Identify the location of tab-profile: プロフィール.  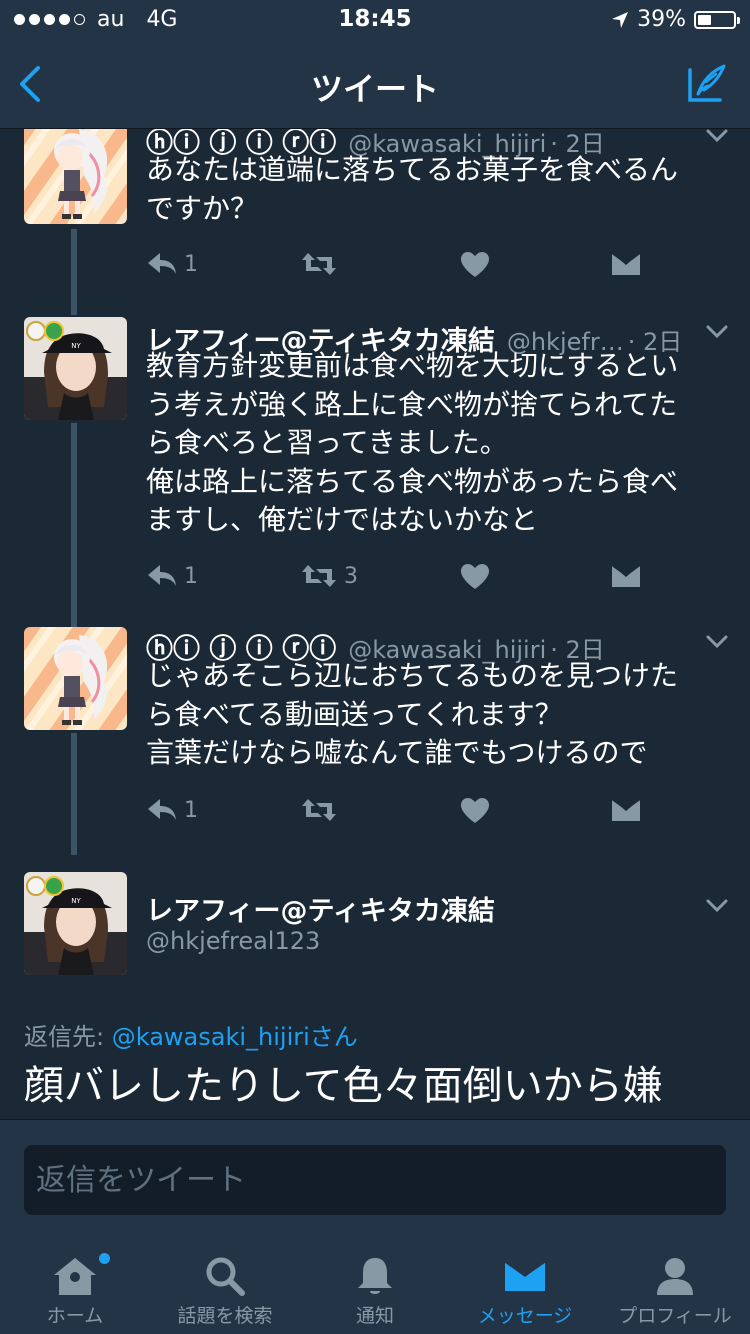
(675, 1289).